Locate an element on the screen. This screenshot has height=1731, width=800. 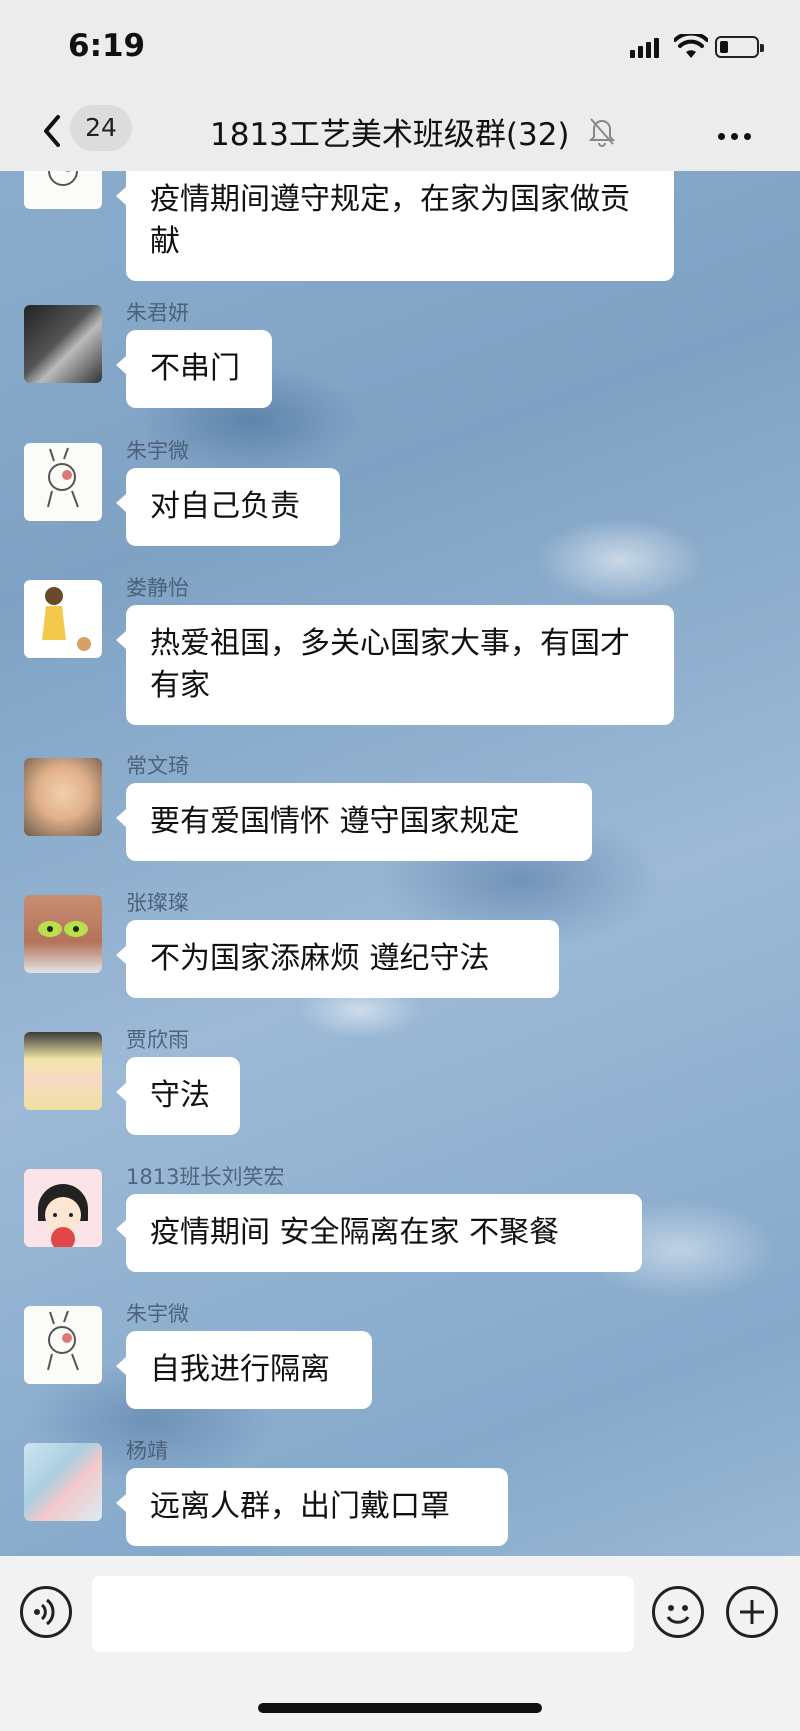
message-bubble: 要有爱国情怀 遵守国家规定 is located at coordinates (354, 822).